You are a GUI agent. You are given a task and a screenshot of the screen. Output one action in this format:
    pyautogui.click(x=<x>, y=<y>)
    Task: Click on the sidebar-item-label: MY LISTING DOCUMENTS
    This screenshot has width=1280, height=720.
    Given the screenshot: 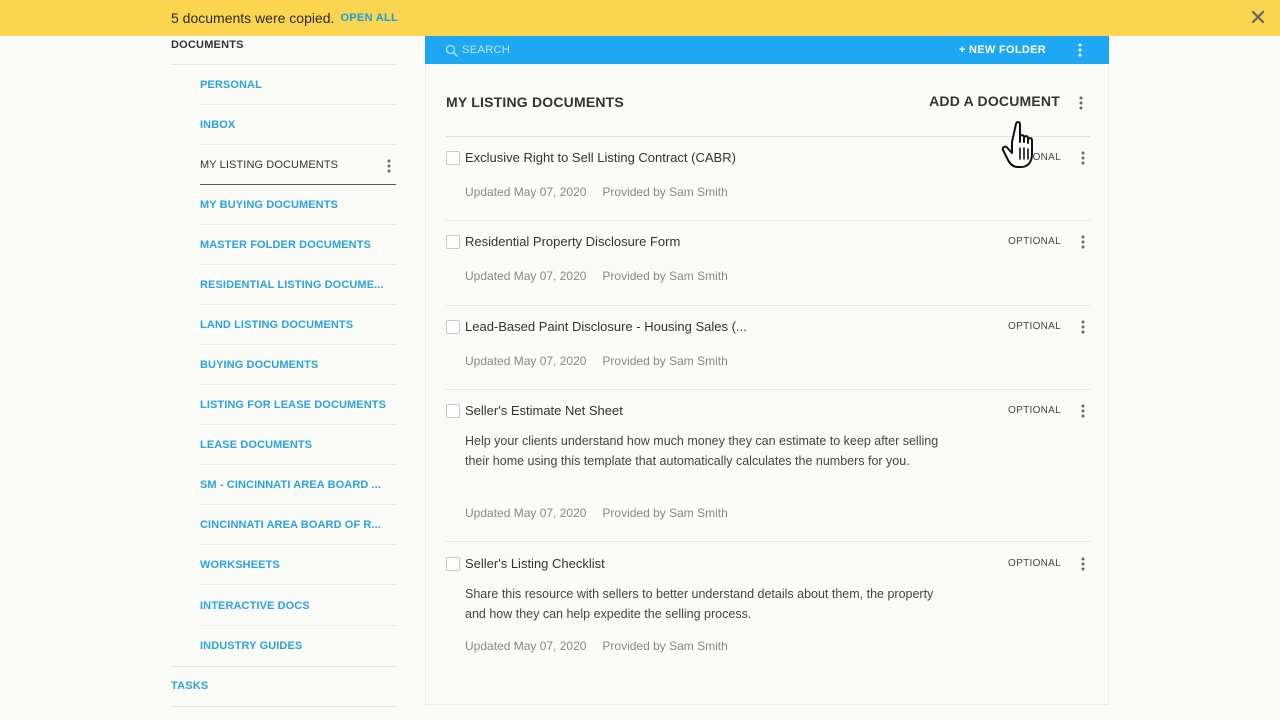 What is the action you would take?
    pyautogui.click(x=269, y=164)
    